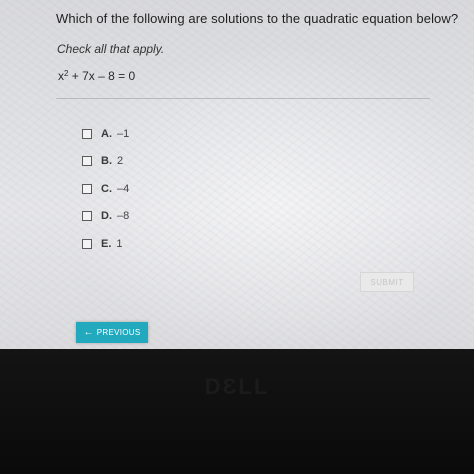  I want to click on instruction-text: Check all that apply., so click(111, 49).